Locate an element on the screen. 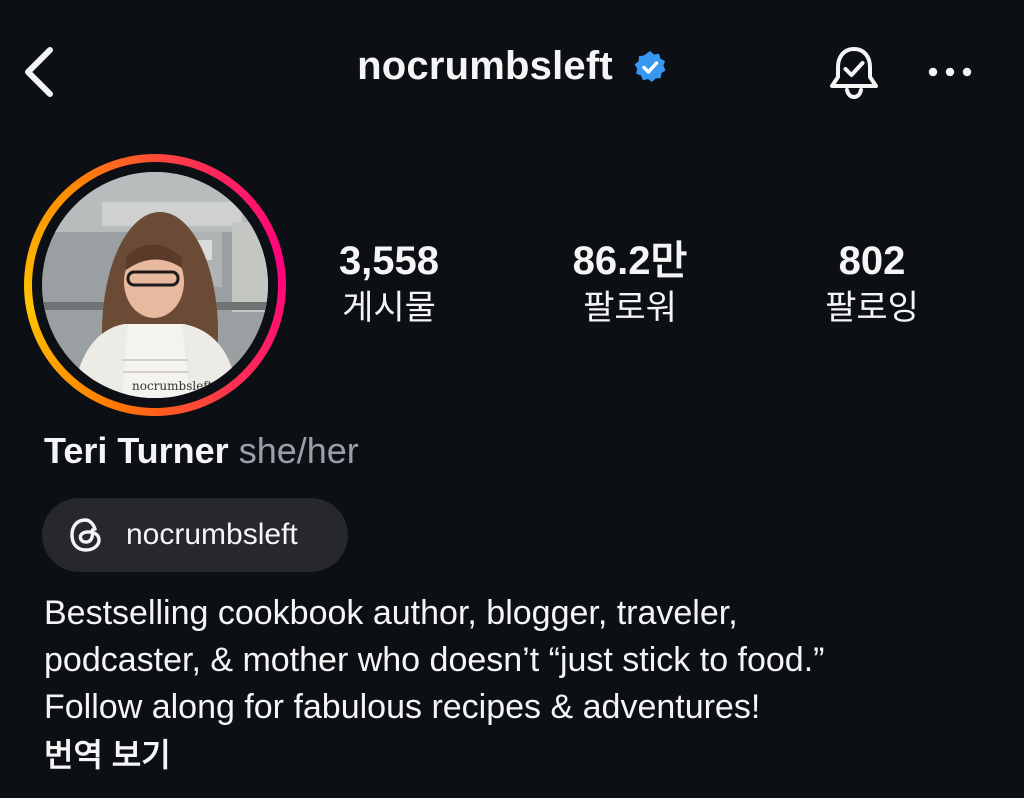 This screenshot has height=798, width=1024. stat-posts-value: 3,558 is located at coordinates (389, 261).